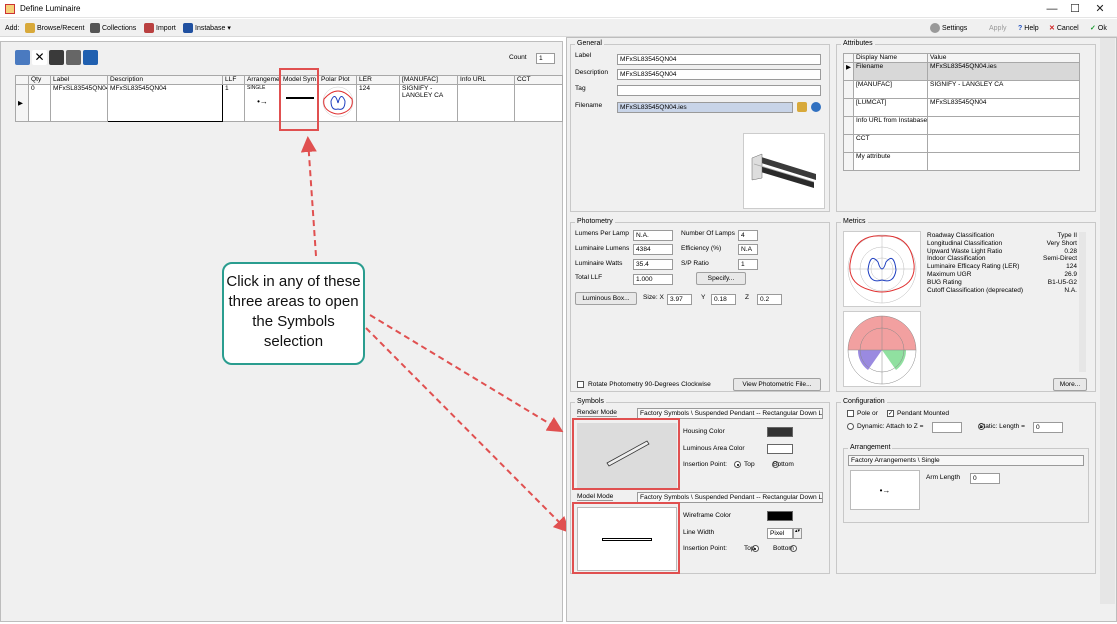 Image resolution: width=1117 pixels, height=624 pixels. What do you see at coordinates (378, 103) in the screenshot?
I see `cell-ler: 124` at bounding box center [378, 103].